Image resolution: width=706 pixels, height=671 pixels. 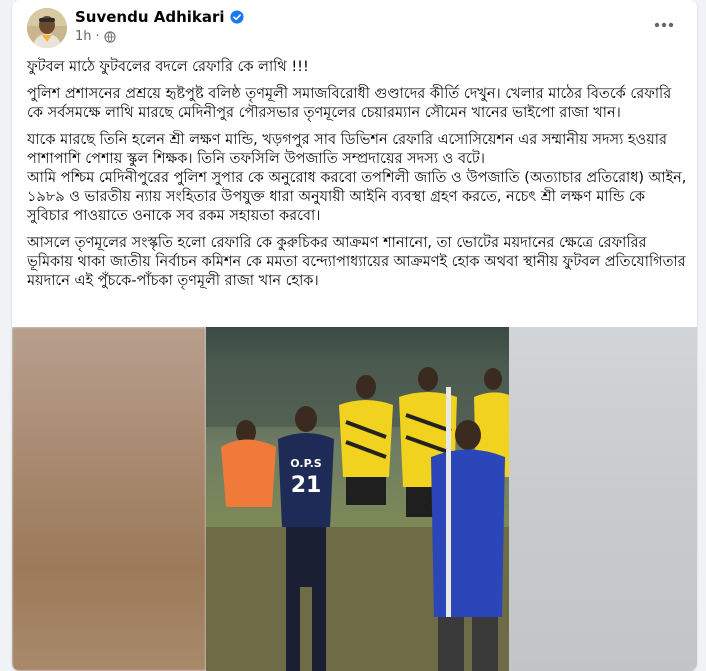 What do you see at coordinates (354, 25) in the screenshot?
I see `post-header: Suvendu Adhikari 1h ·` at bounding box center [354, 25].